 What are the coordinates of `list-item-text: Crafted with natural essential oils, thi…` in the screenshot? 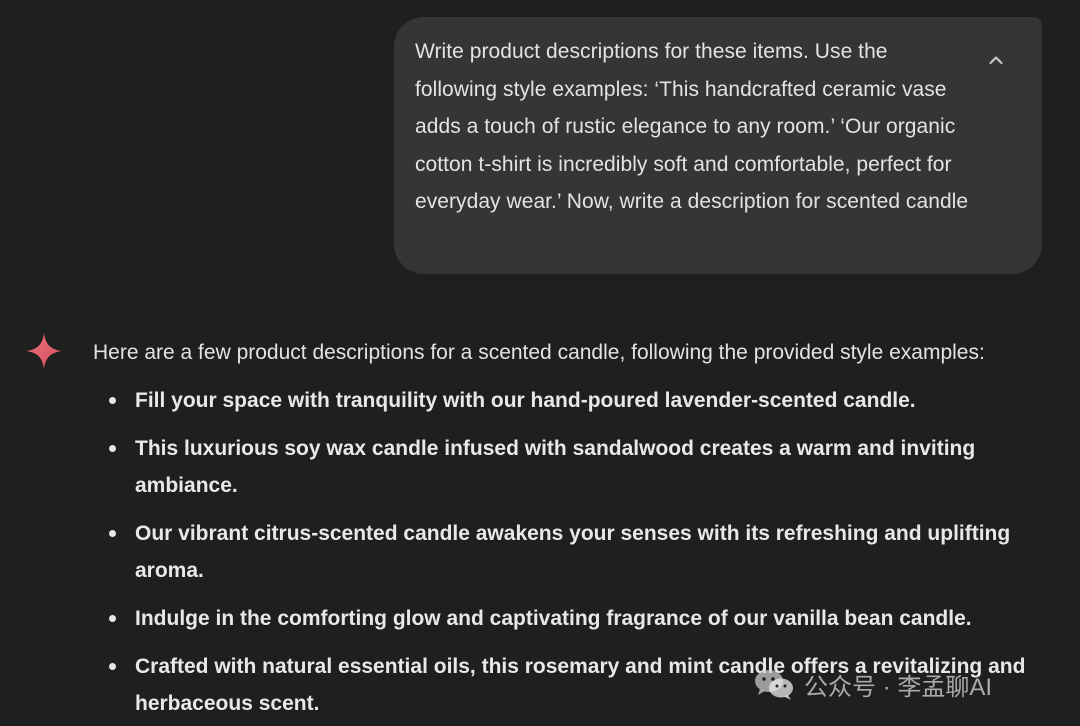 It's located at (580, 685).